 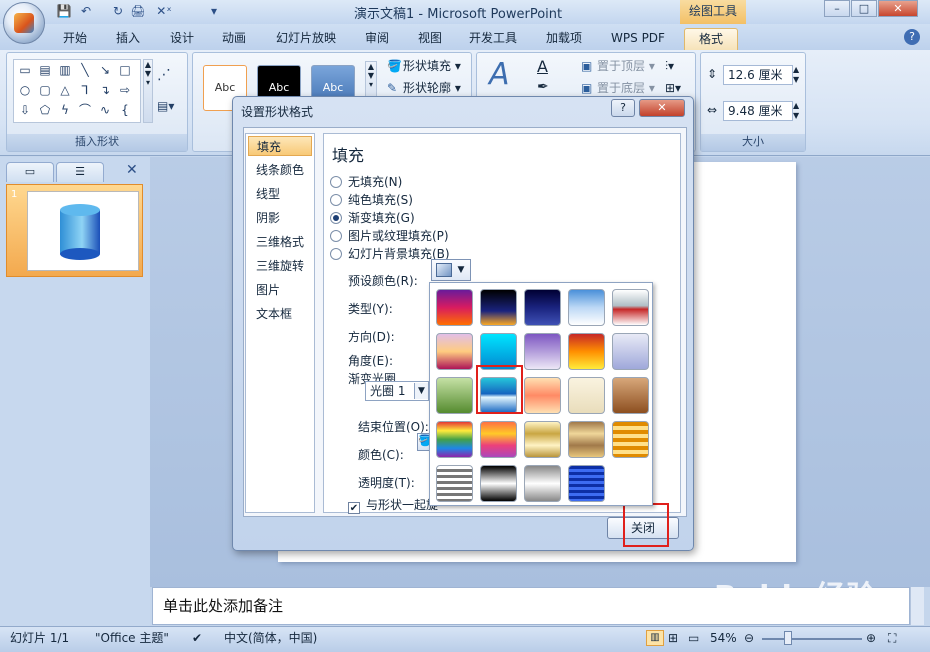 I want to click on close-window-button: ✕, so click(x=898, y=8).